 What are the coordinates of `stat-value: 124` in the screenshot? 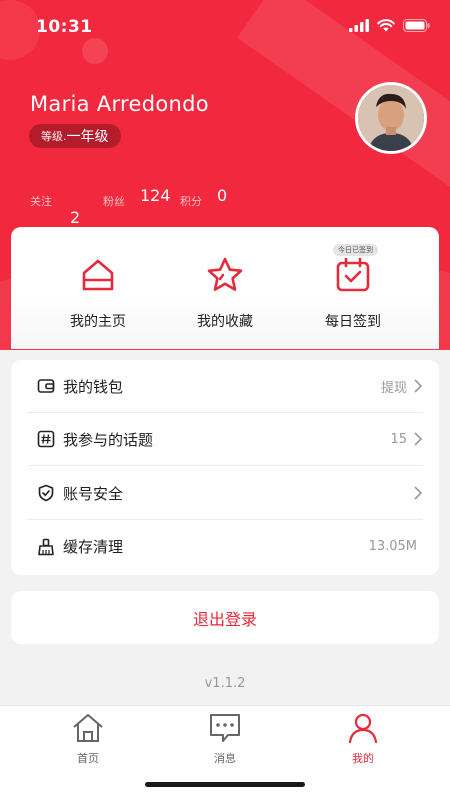 It's located at (155, 195).